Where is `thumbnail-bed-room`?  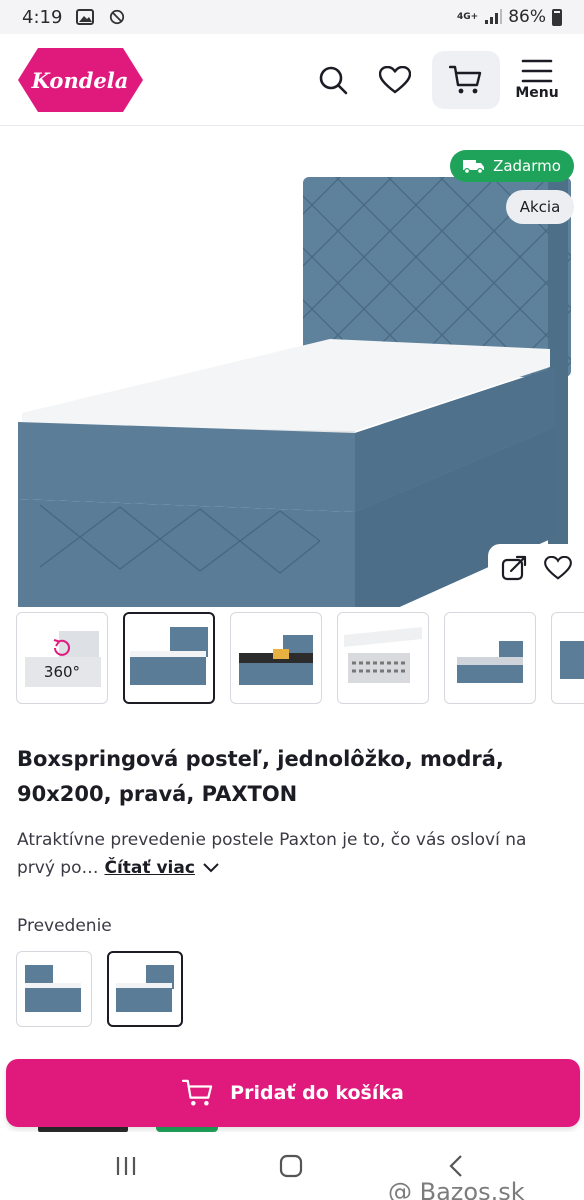
thumbnail-bed-room is located at coordinates (276, 658).